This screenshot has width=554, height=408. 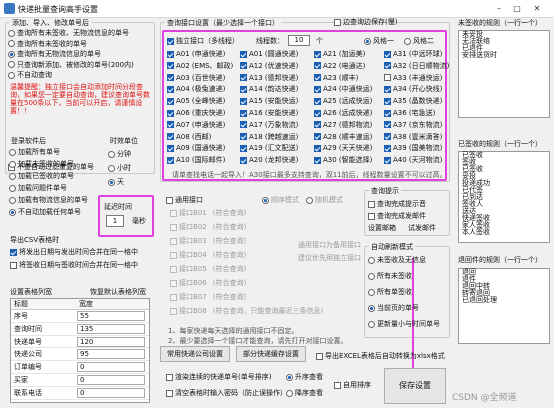 What do you see at coordinates (13, 252) in the screenshot?
I see `export-option-0-check` at bounding box center [13, 252].